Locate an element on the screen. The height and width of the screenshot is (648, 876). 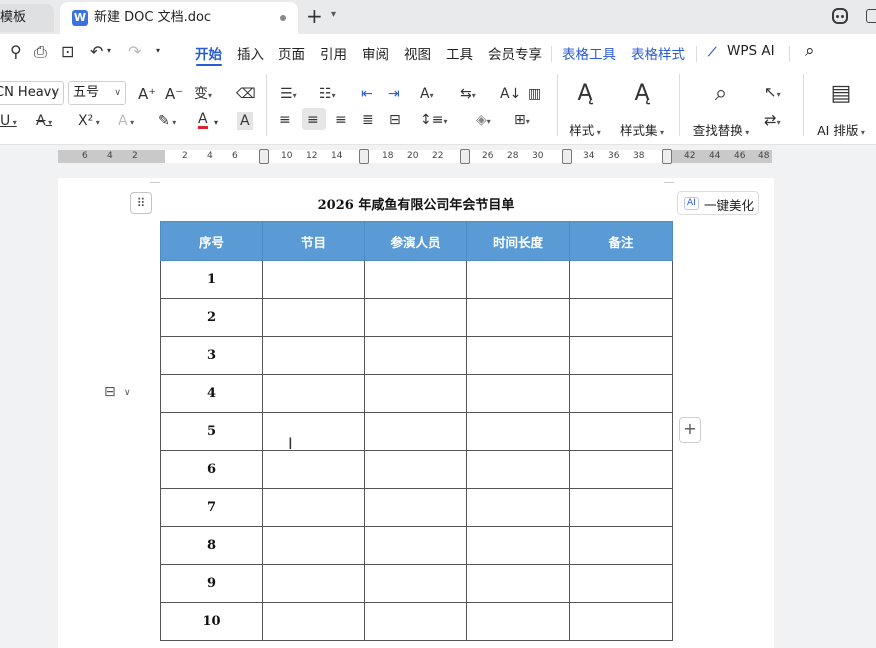
tab-document-active: W 新建 DOC 文档.doc is located at coordinates (179, 18).